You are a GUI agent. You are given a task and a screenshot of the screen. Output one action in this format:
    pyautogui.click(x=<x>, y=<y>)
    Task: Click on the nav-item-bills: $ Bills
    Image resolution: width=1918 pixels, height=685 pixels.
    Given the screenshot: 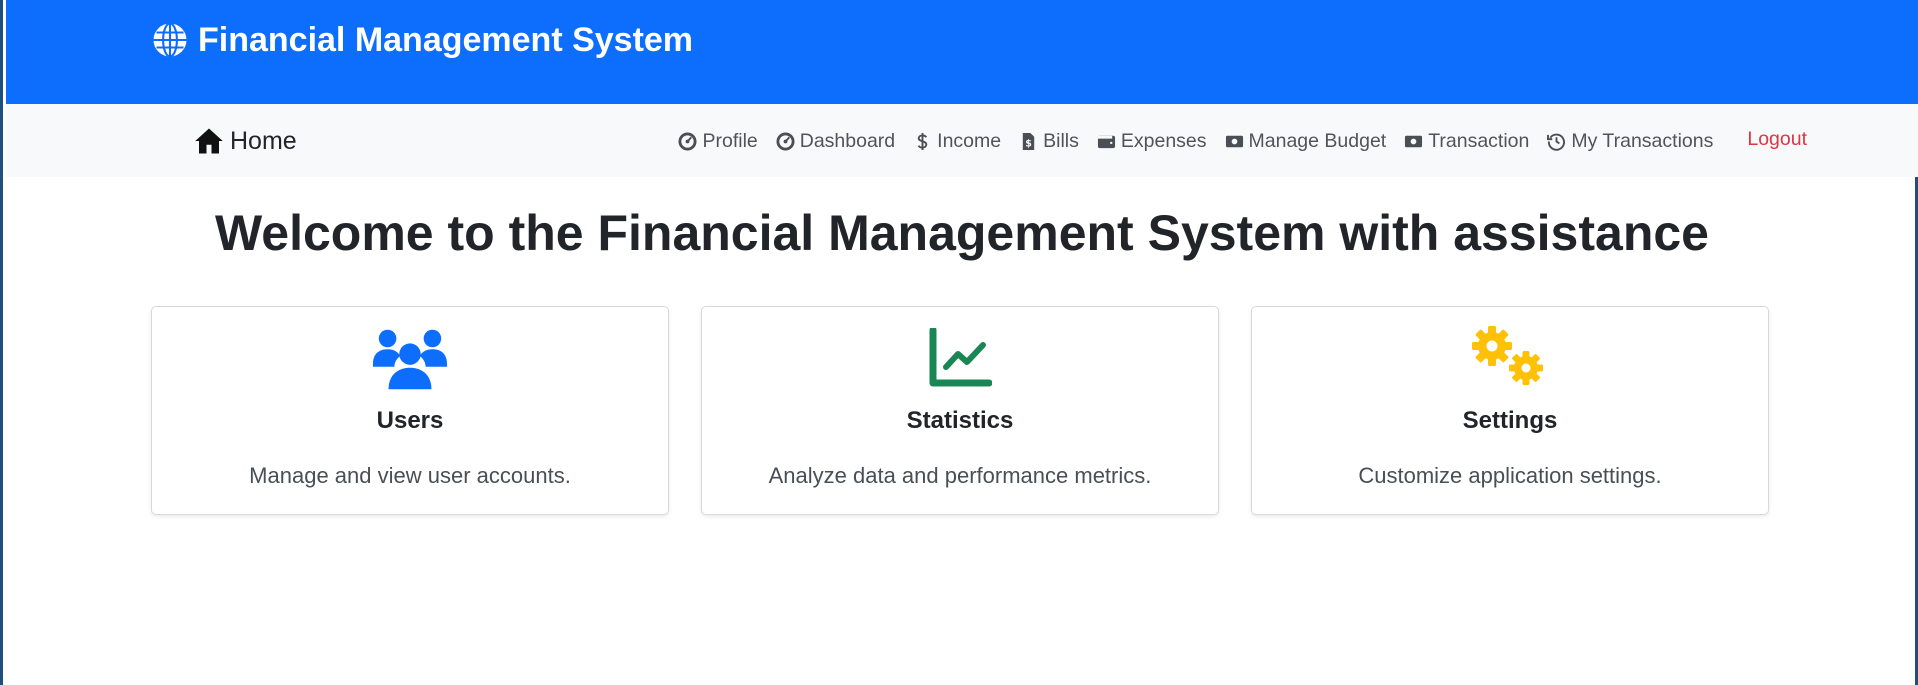 What is the action you would take?
    pyautogui.click(x=1049, y=141)
    